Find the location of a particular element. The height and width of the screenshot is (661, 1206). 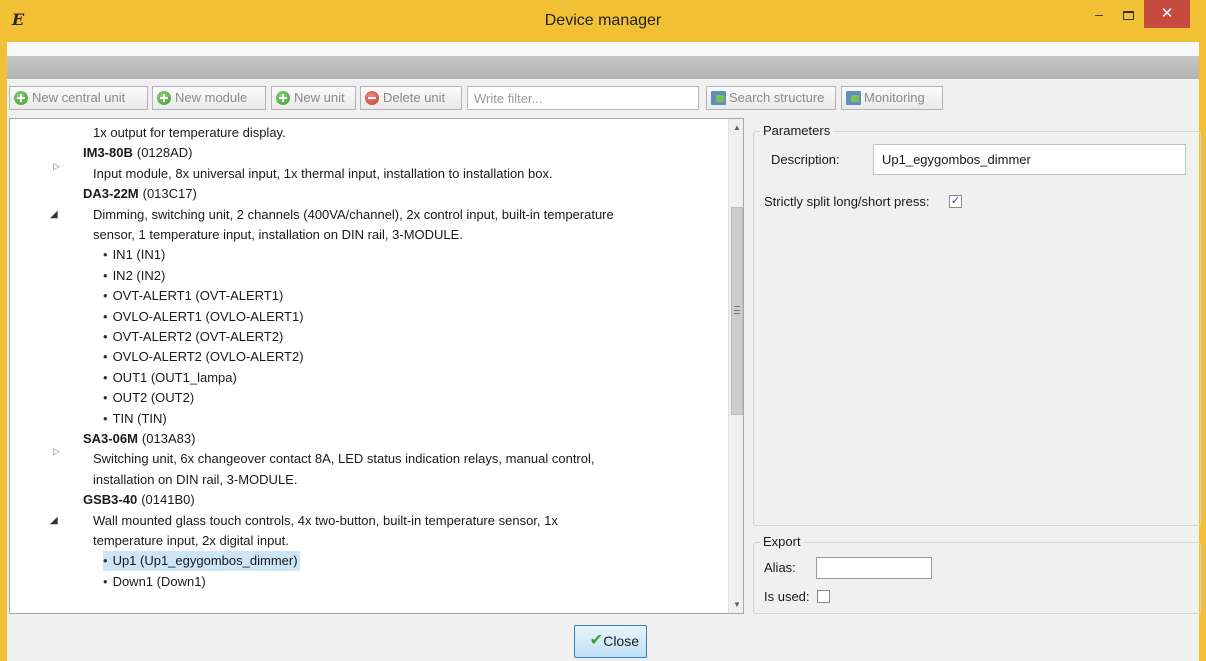

tree-channel-item: IN1 (IN1) is located at coordinates (134, 255).